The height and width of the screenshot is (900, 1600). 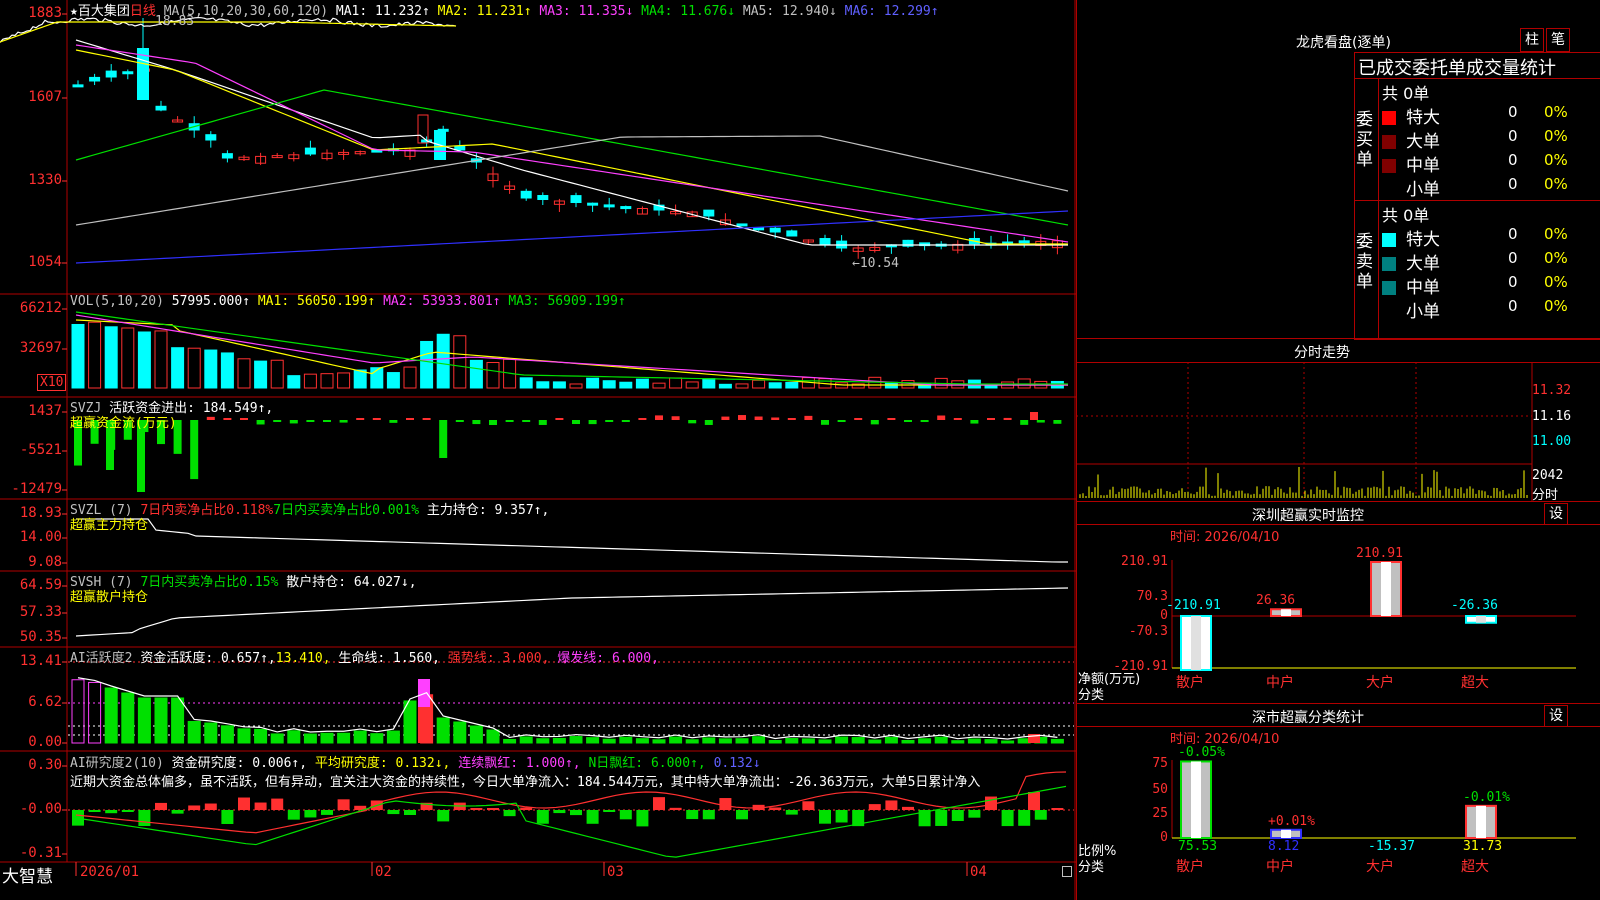 What do you see at coordinates (74, 11) in the screenshot?
I see `star-icon: ★` at bounding box center [74, 11].